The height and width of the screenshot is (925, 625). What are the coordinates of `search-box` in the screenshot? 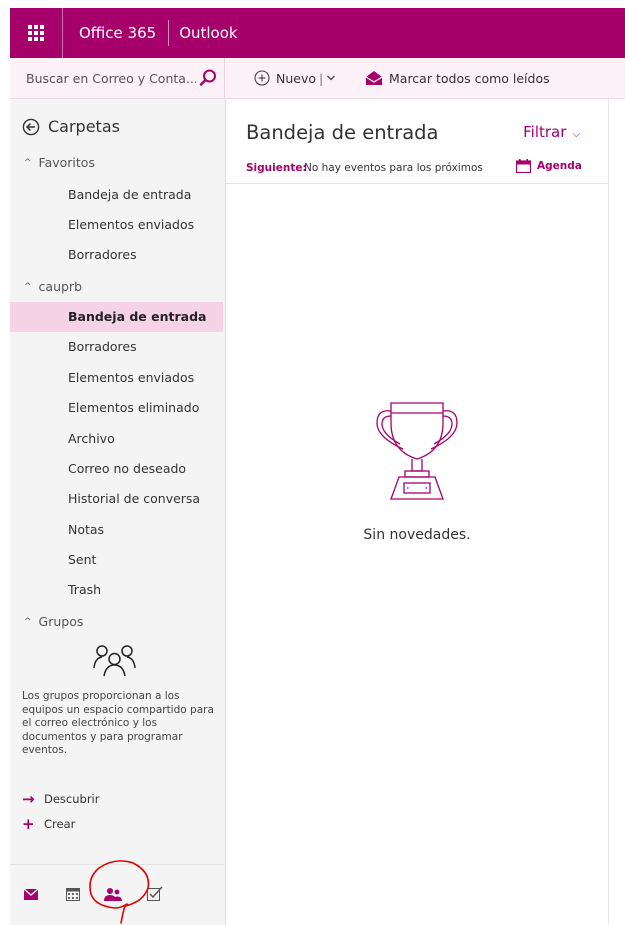 It's located at (117, 78).